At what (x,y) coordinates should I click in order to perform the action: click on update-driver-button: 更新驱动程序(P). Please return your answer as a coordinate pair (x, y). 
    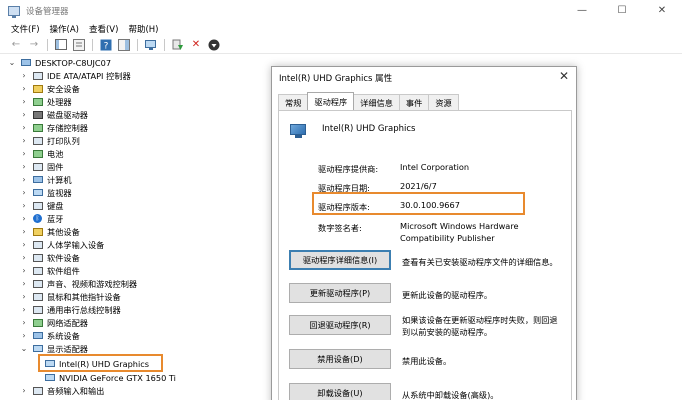
    Looking at the image, I should click on (340, 293).